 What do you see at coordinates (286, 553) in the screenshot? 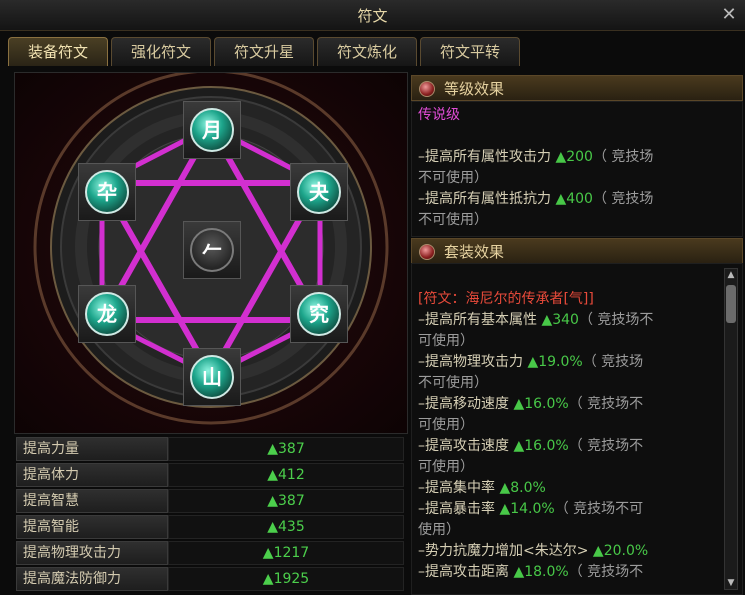
I see `stat-value: ▲1217` at bounding box center [286, 553].